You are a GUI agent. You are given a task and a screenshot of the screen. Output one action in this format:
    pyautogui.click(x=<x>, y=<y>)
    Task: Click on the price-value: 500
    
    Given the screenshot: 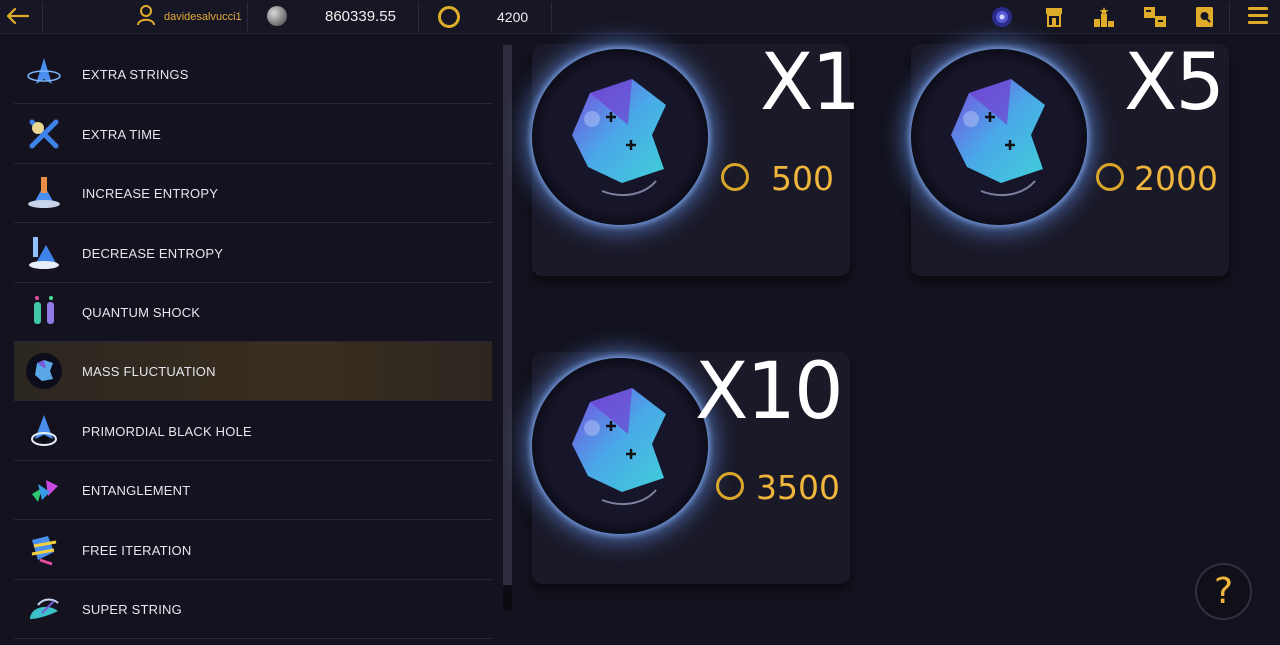 What is the action you would take?
    pyautogui.click(x=802, y=178)
    